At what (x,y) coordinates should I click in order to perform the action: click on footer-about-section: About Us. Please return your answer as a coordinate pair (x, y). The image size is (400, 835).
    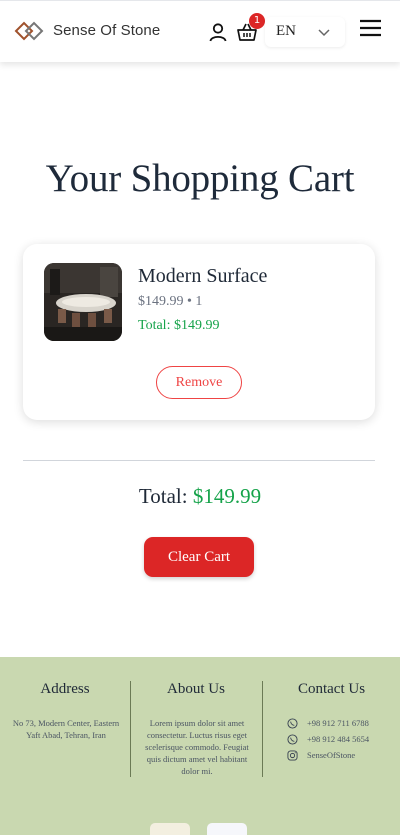
    Looking at the image, I should click on (196, 689).